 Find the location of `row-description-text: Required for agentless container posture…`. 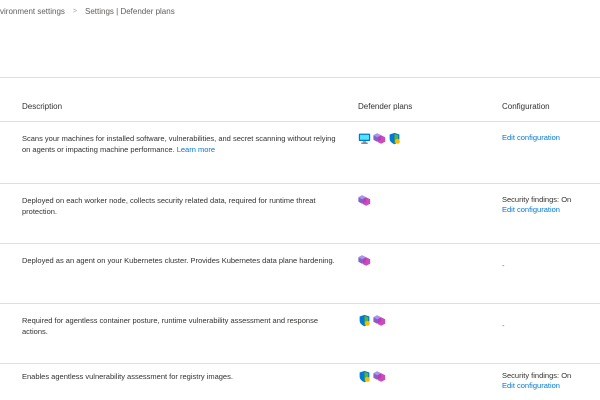

row-description-text: Required for agentless container posture… is located at coordinates (170, 326).